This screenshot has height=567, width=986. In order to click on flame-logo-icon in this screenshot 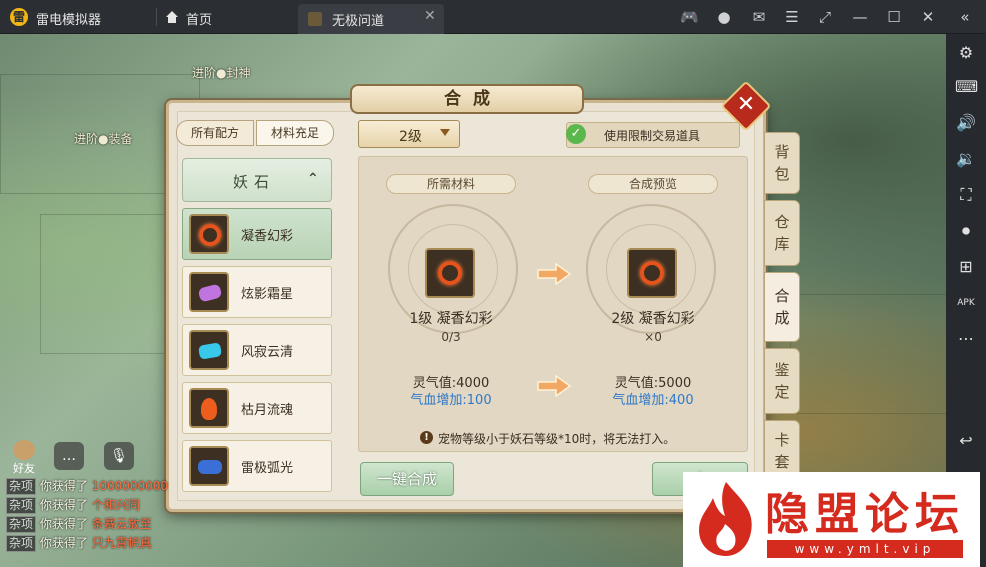, I will do `click(725, 519)`.